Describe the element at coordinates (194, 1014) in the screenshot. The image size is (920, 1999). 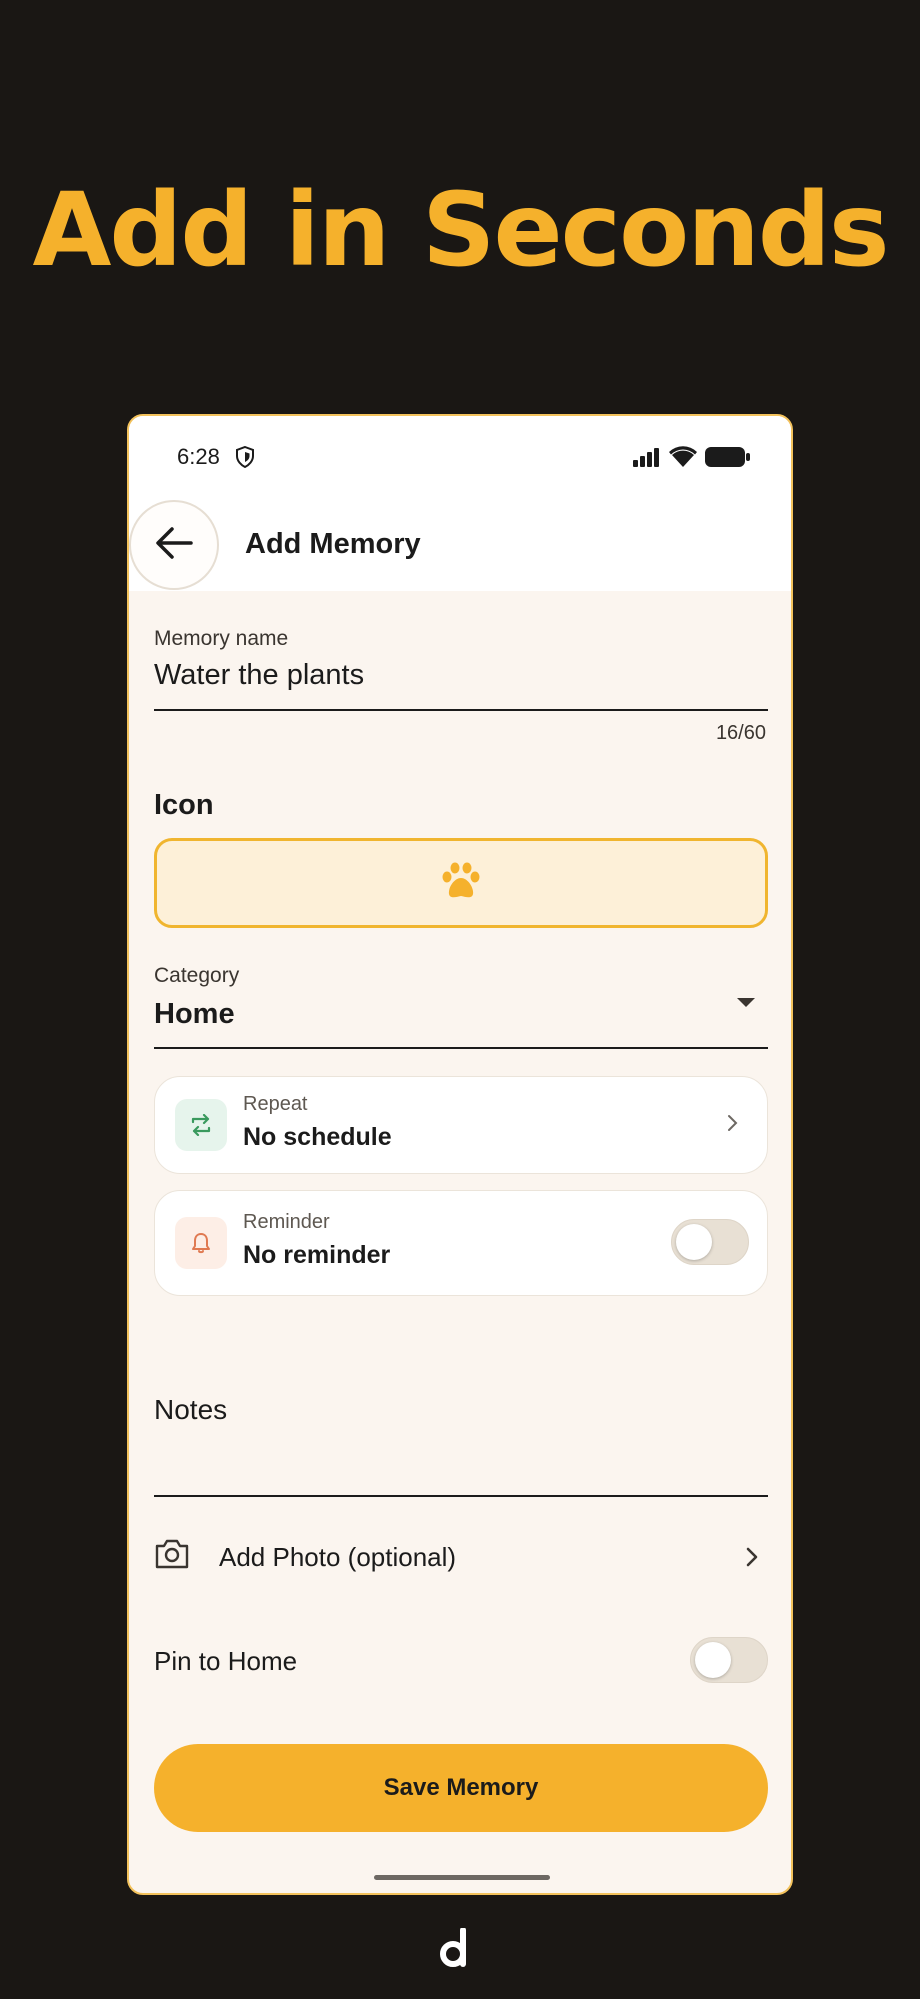
I see `category-select: Home` at that location.